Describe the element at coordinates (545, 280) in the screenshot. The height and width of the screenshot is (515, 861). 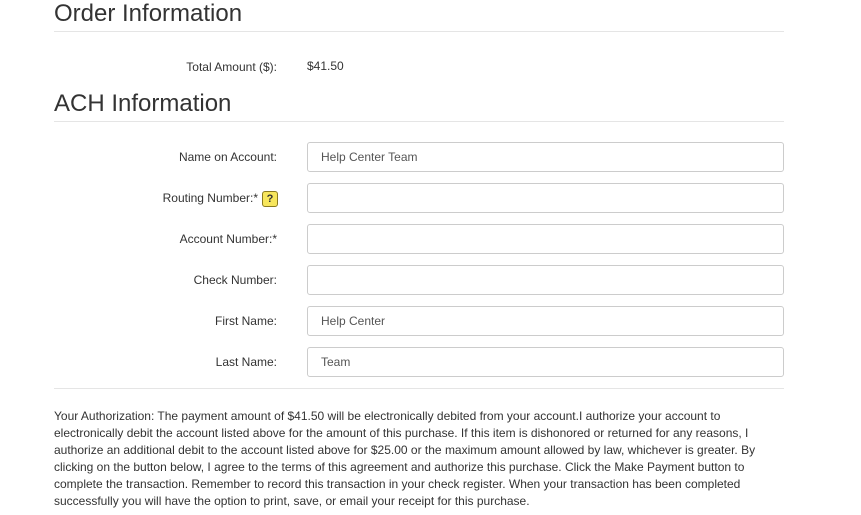
I see `check-number-input` at that location.